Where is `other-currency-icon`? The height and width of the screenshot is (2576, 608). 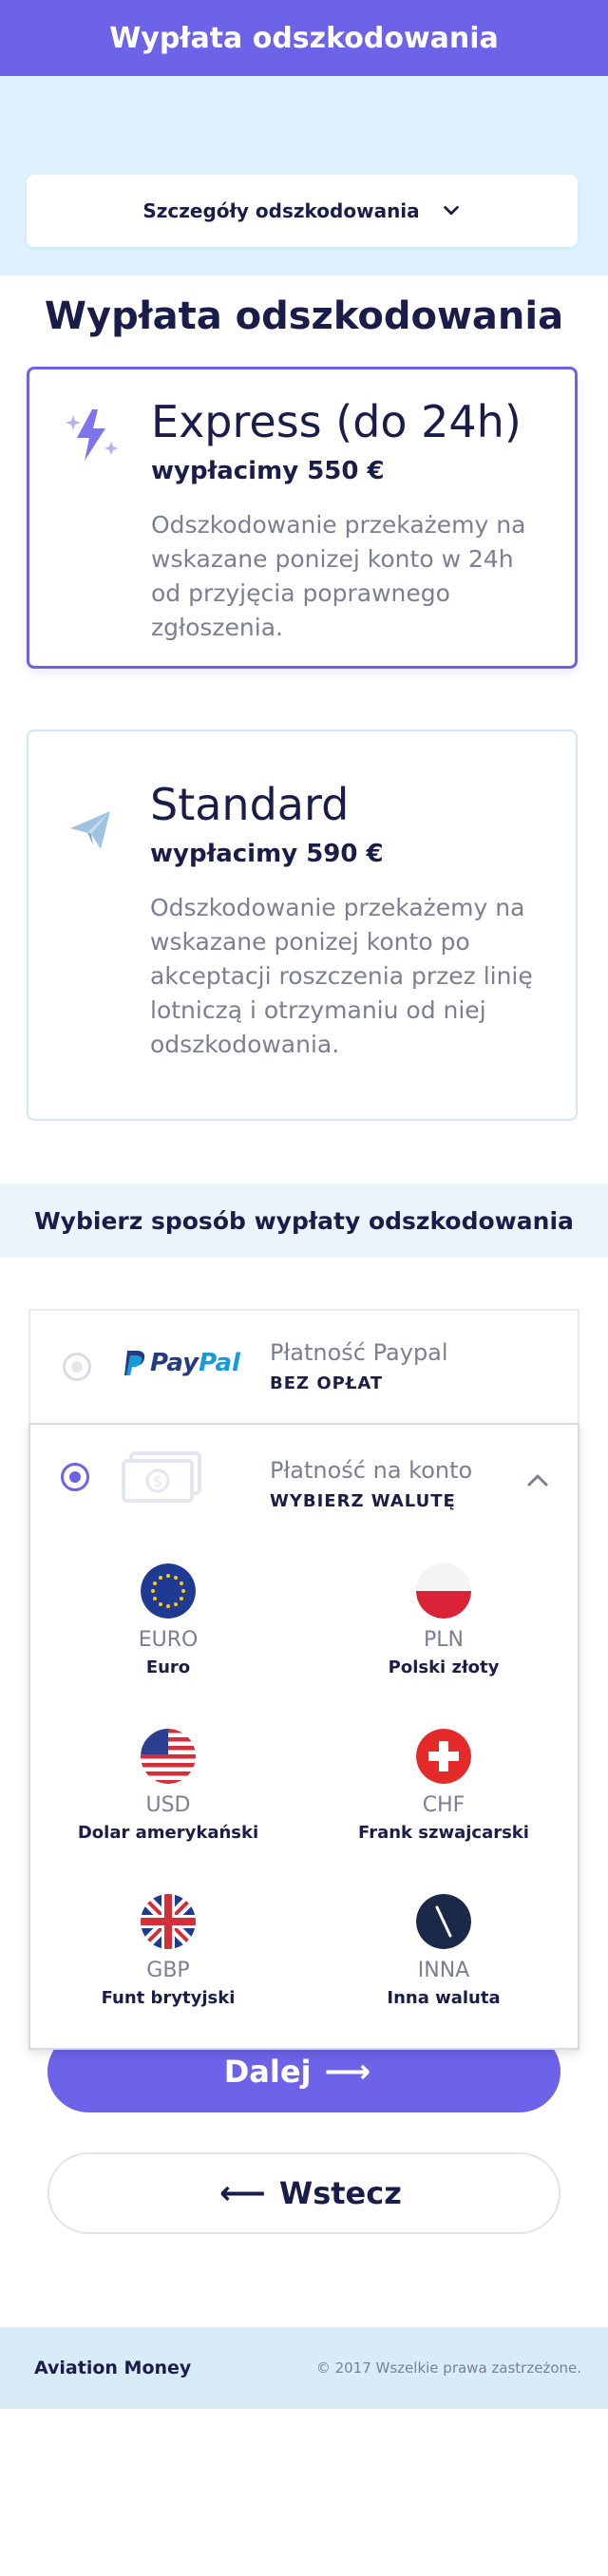 other-currency-icon is located at coordinates (443, 1921).